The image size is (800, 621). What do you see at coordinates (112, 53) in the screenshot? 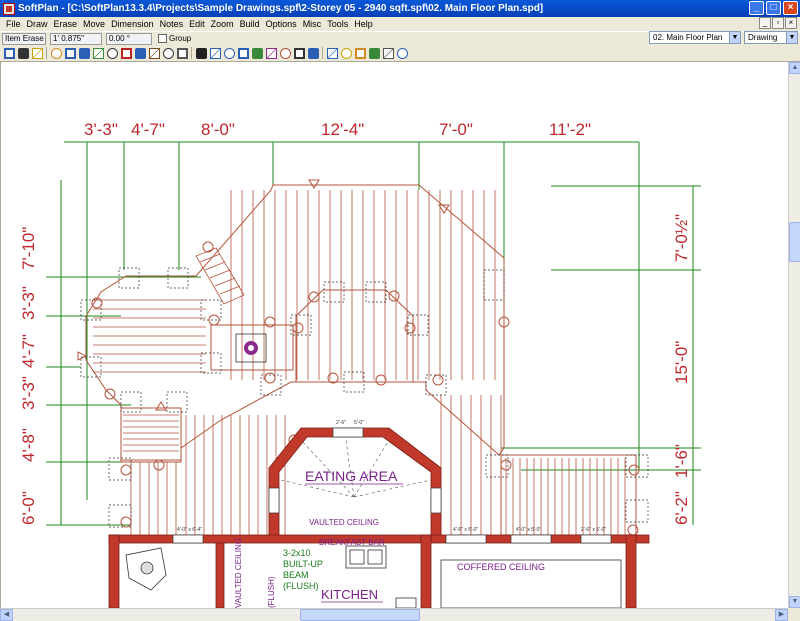
I see `line-icon` at bounding box center [112, 53].